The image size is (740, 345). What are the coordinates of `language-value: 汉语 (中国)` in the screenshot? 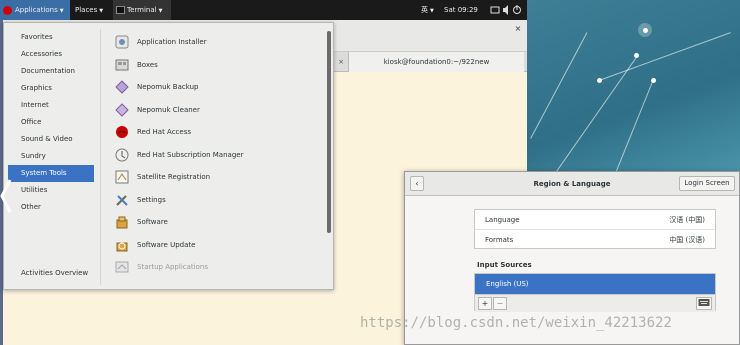 It's located at (687, 220).